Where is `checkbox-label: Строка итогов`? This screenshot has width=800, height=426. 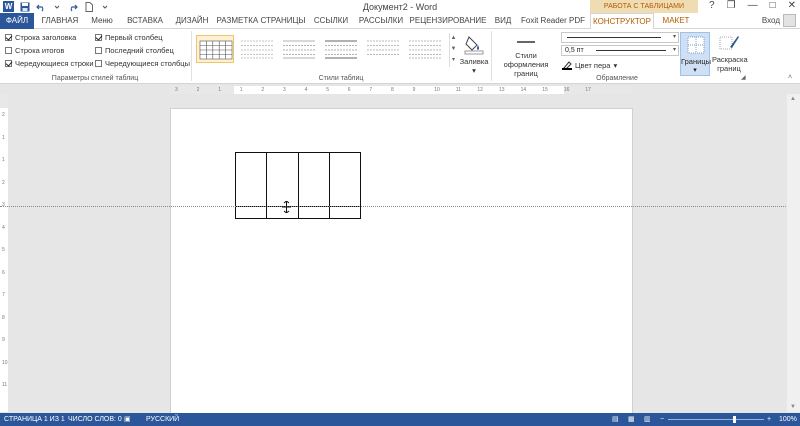 checkbox-label: Строка итогов is located at coordinates (40, 50).